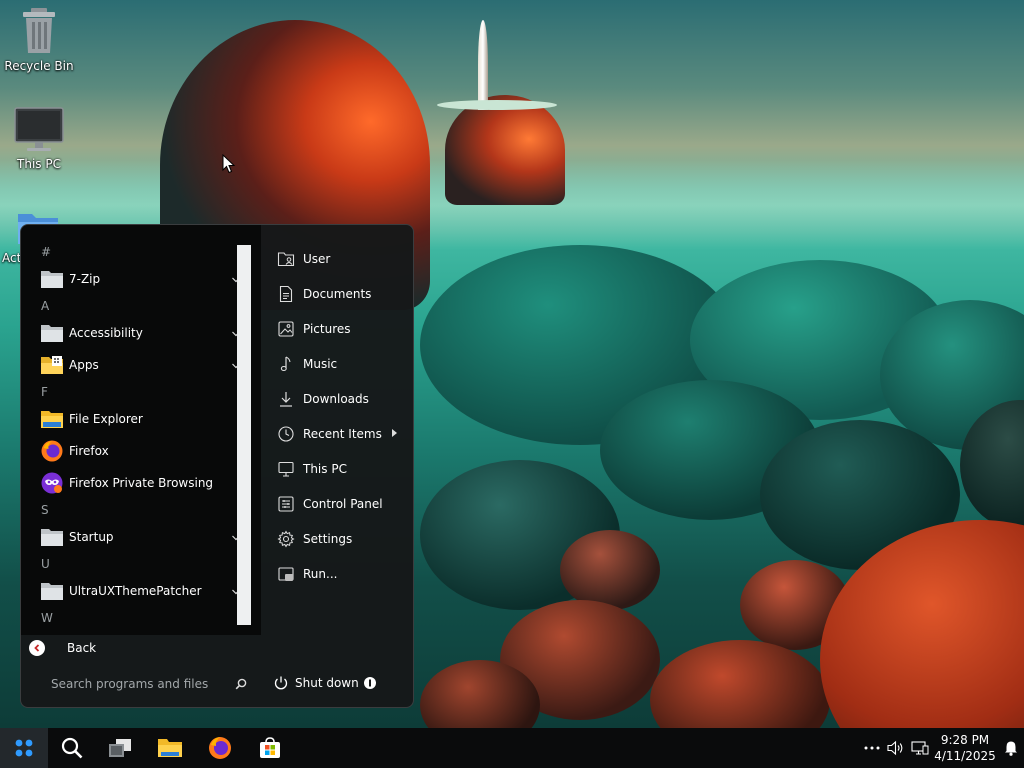 The image size is (1024, 768). I want to click on desktop-icon-recycle-bin: Recycle Bin, so click(39, 39).